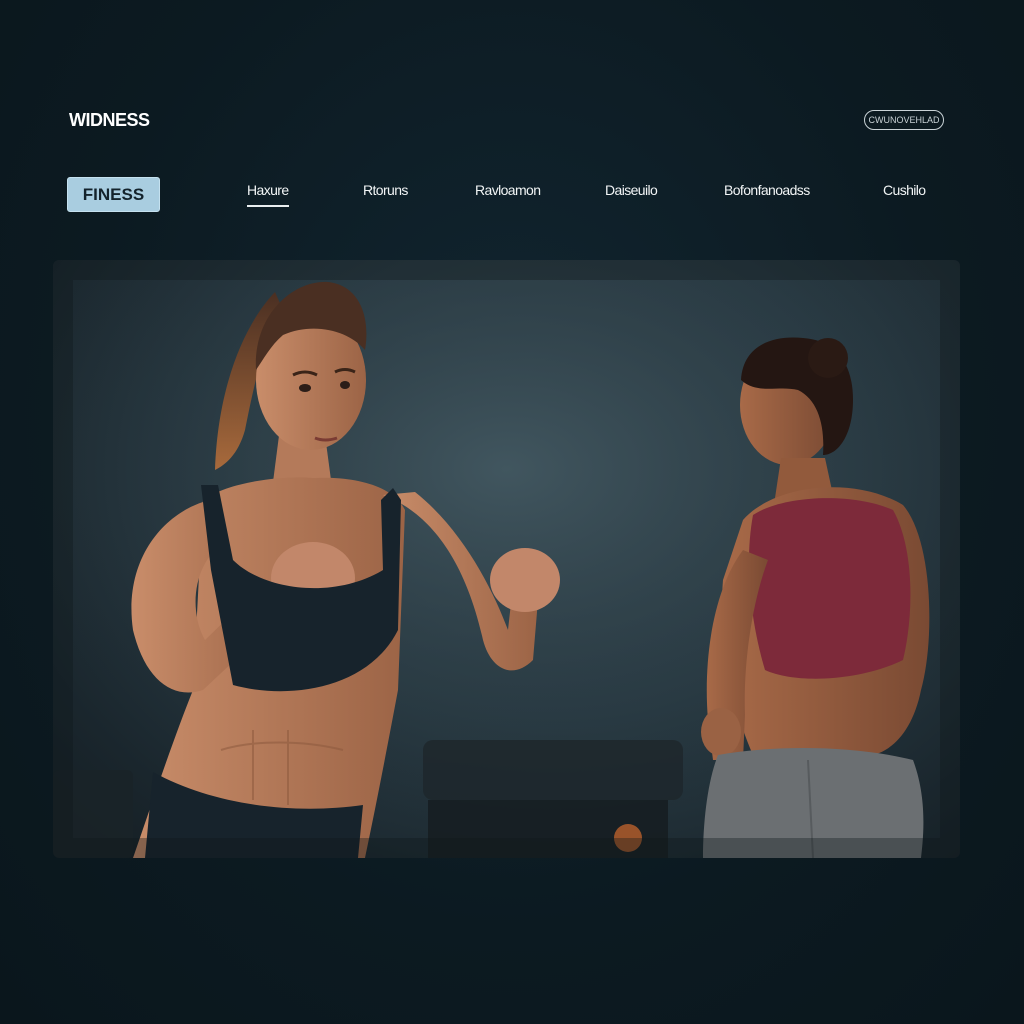 The width and height of the screenshot is (1024, 1024). What do you see at coordinates (109, 120) in the screenshot?
I see `brand-wordmark: WIDNESS` at bounding box center [109, 120].